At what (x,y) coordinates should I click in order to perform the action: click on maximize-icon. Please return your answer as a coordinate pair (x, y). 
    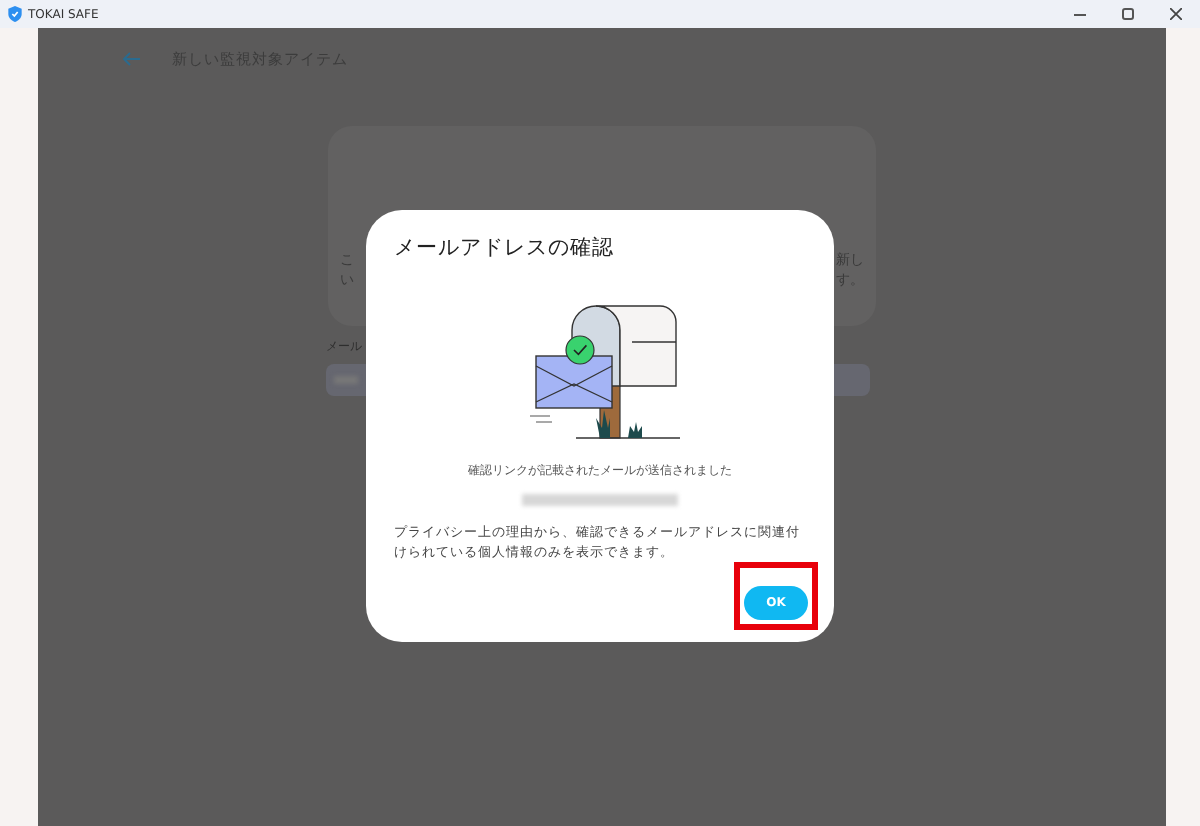
    Looking at the image, I should click on (1128, 14).